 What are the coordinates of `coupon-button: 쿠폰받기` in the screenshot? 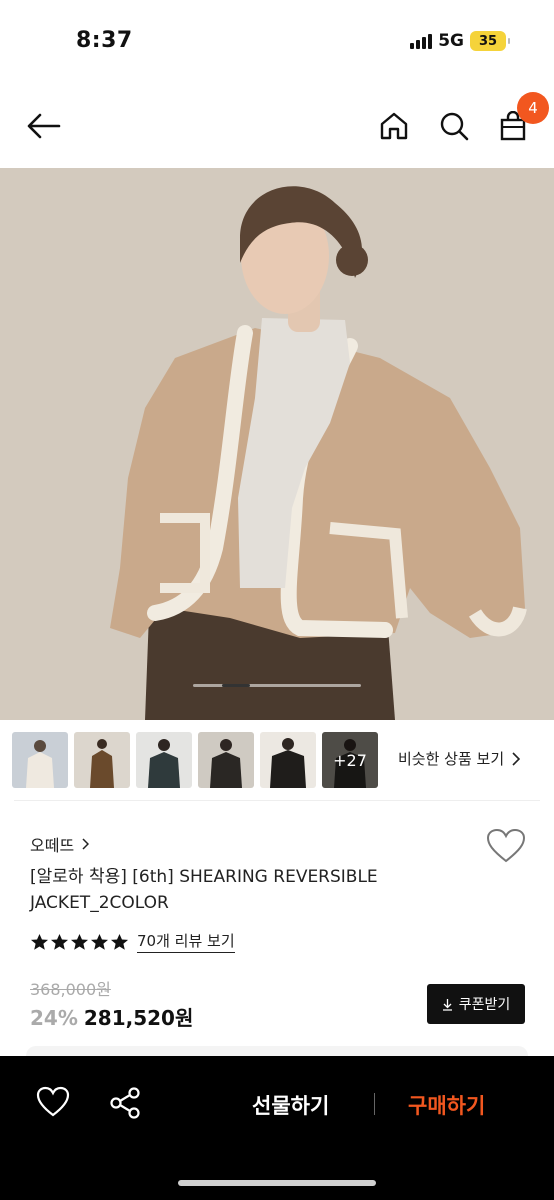 It's located at (476, 1004).